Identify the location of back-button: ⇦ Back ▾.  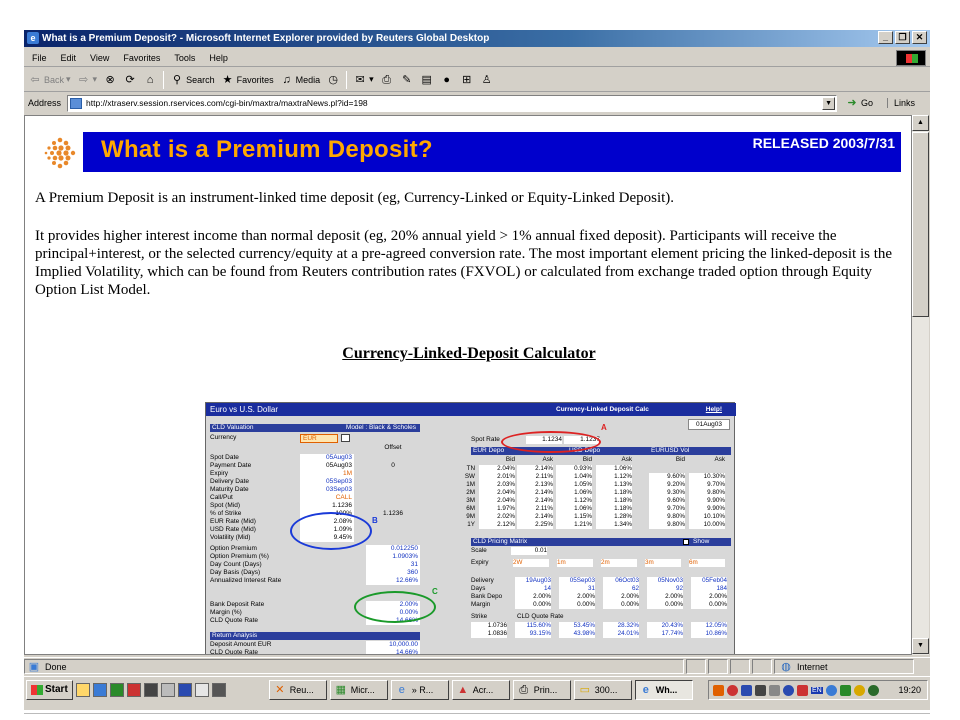
(49, 80).